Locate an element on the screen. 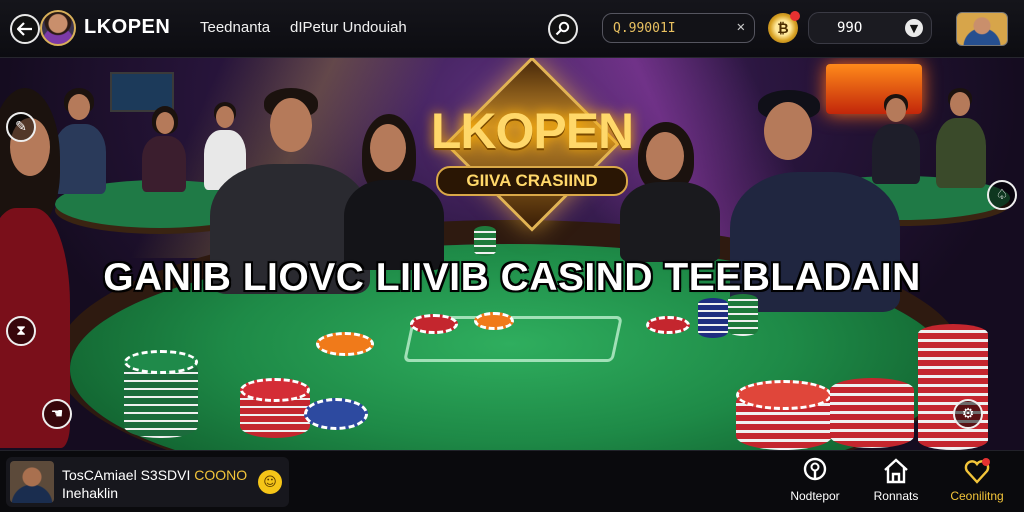  search-input: Q.99001I ✕ is located at coordinates (678, 28).